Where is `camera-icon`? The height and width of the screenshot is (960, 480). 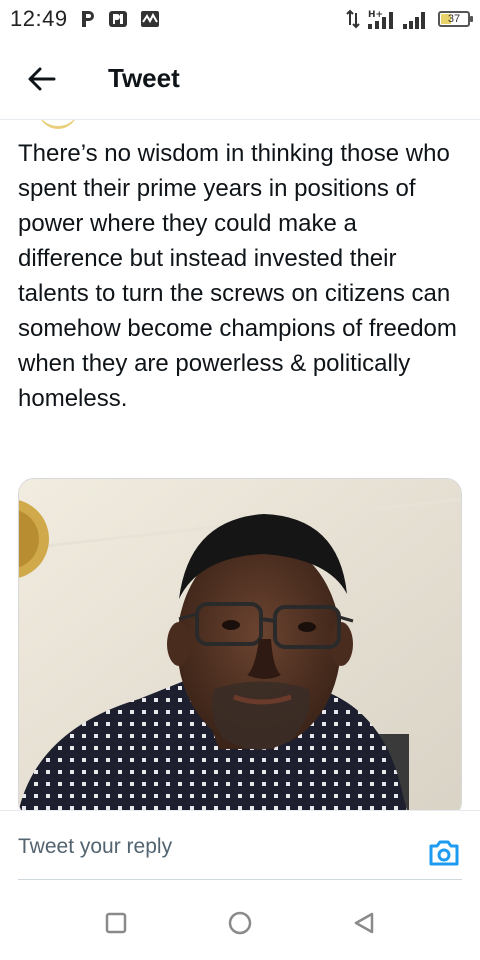 camera-icon is located at coordinates (444, 853).